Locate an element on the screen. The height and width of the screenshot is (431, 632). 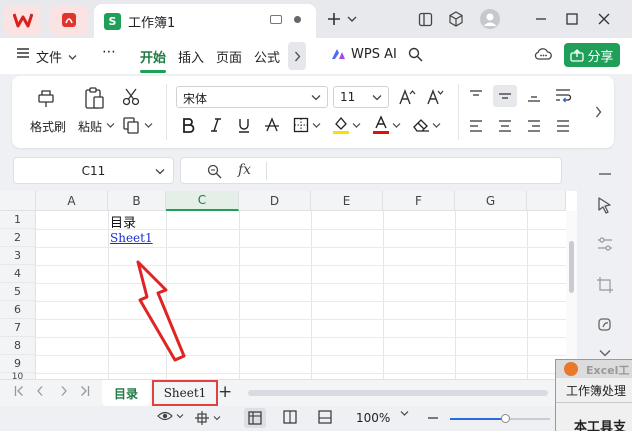
tab-list-chevron-icon is located at coordinates (352, 19).